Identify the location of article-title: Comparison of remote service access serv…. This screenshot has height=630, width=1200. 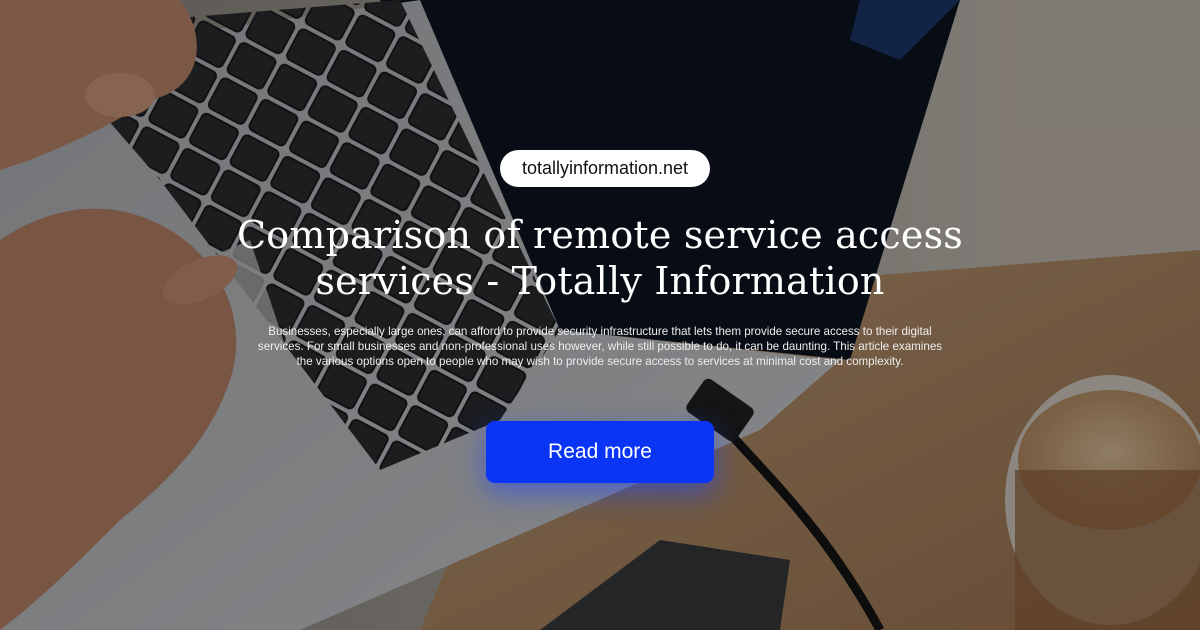
(600, 258).